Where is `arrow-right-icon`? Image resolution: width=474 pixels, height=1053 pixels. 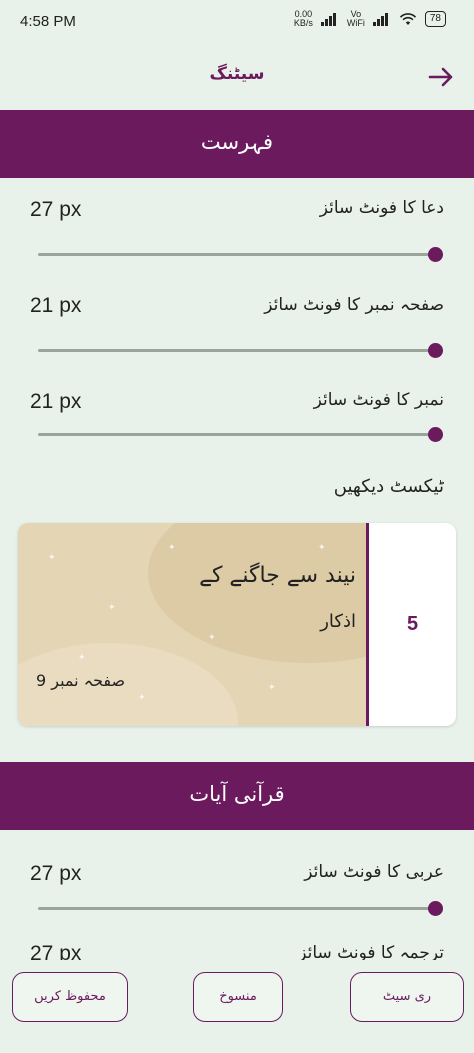
arrow-right-icon is located at coordinates (441, 77).